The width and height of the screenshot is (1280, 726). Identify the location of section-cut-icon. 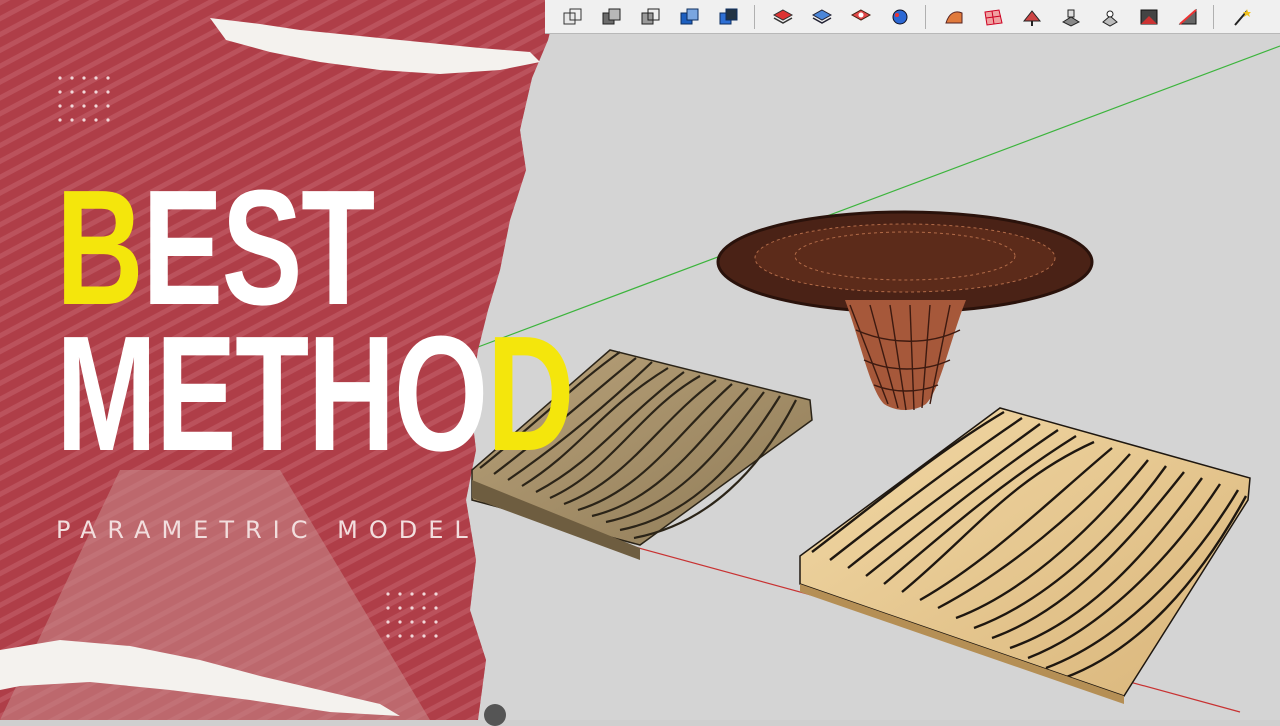
(612, 17).